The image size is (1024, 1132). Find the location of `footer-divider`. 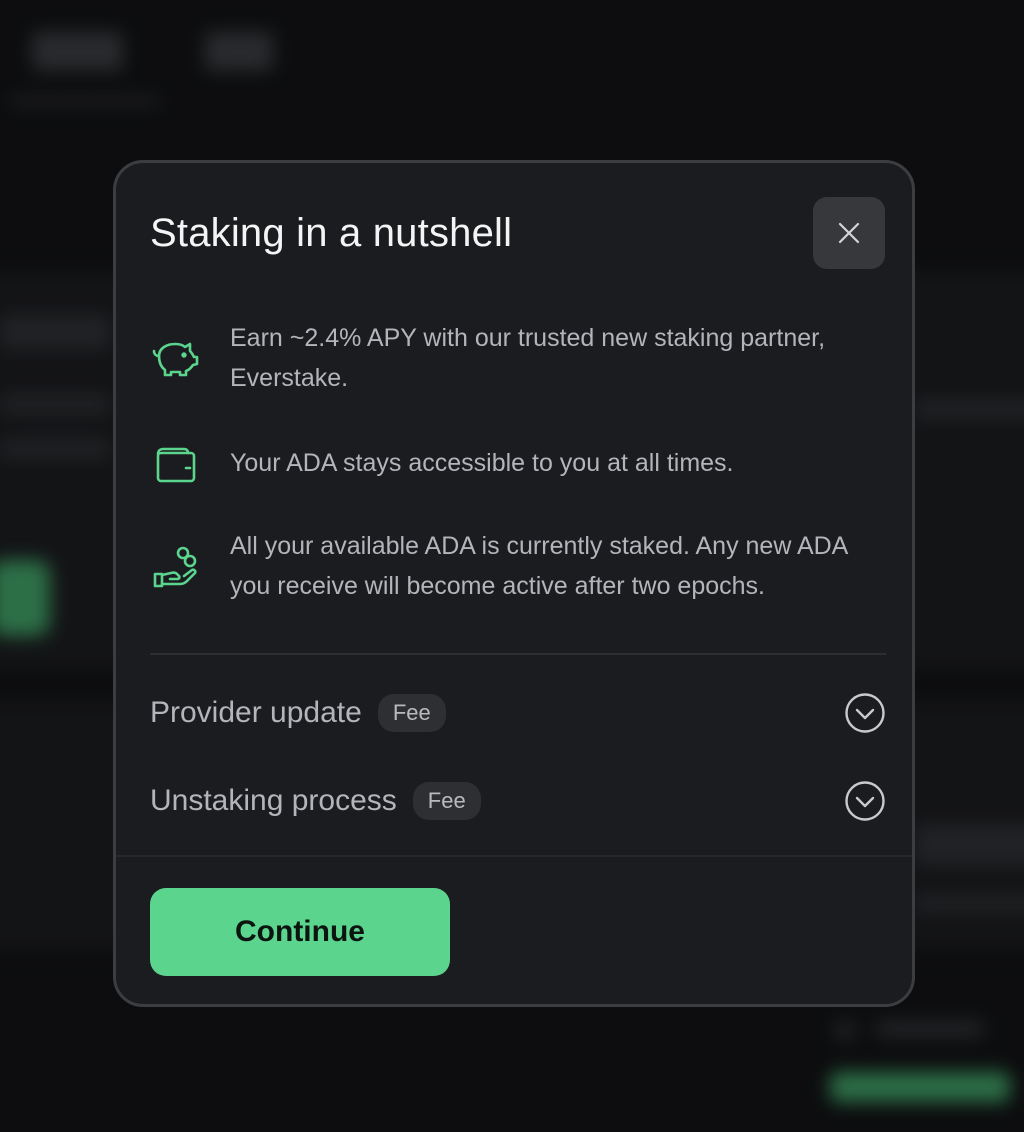

footer-divider is located at coordinates (514, 856).